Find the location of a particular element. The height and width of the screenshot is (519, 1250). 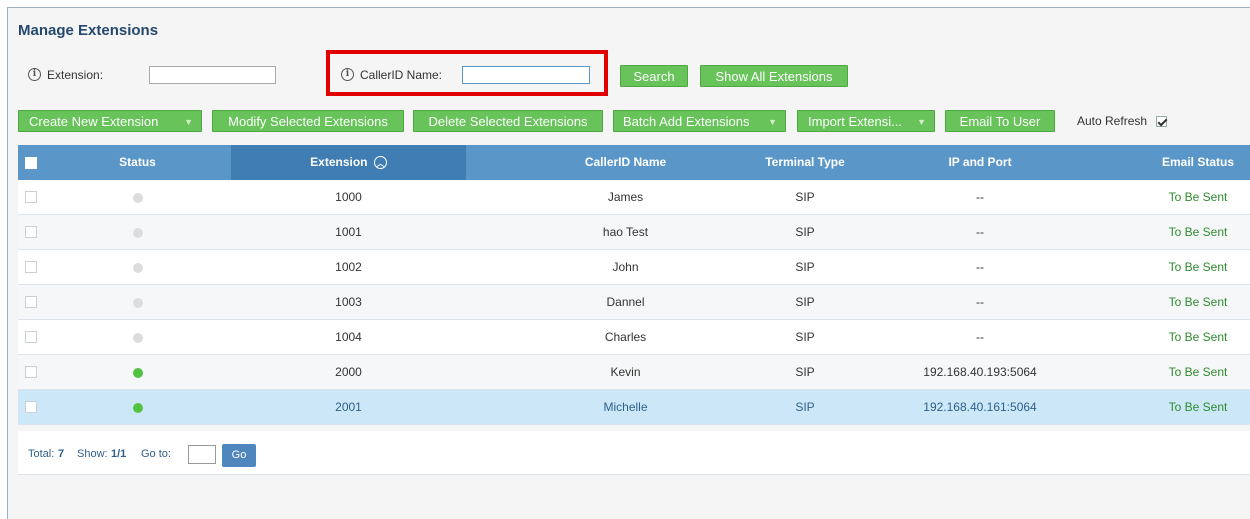

extension-cell: 1000 is located at coordinates (348, 197).